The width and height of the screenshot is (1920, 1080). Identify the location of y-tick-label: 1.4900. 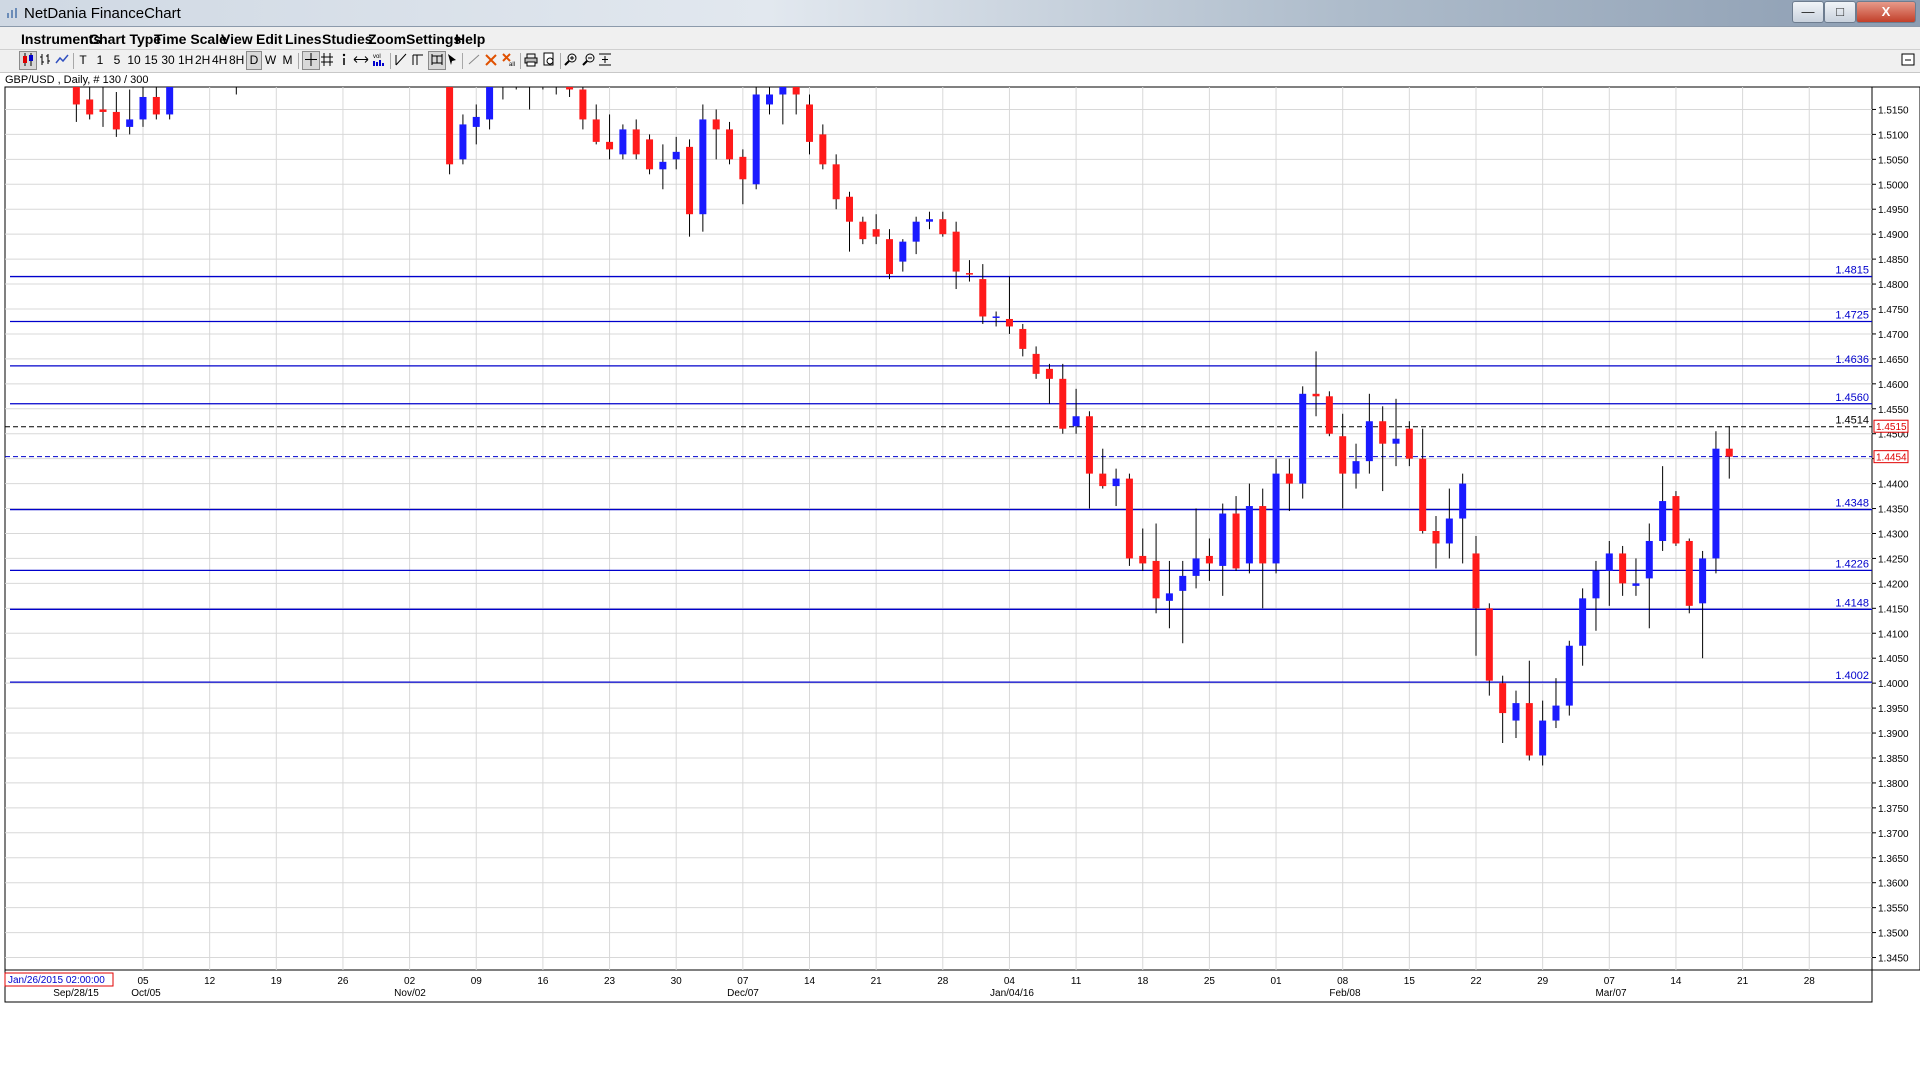
(1893, 235).